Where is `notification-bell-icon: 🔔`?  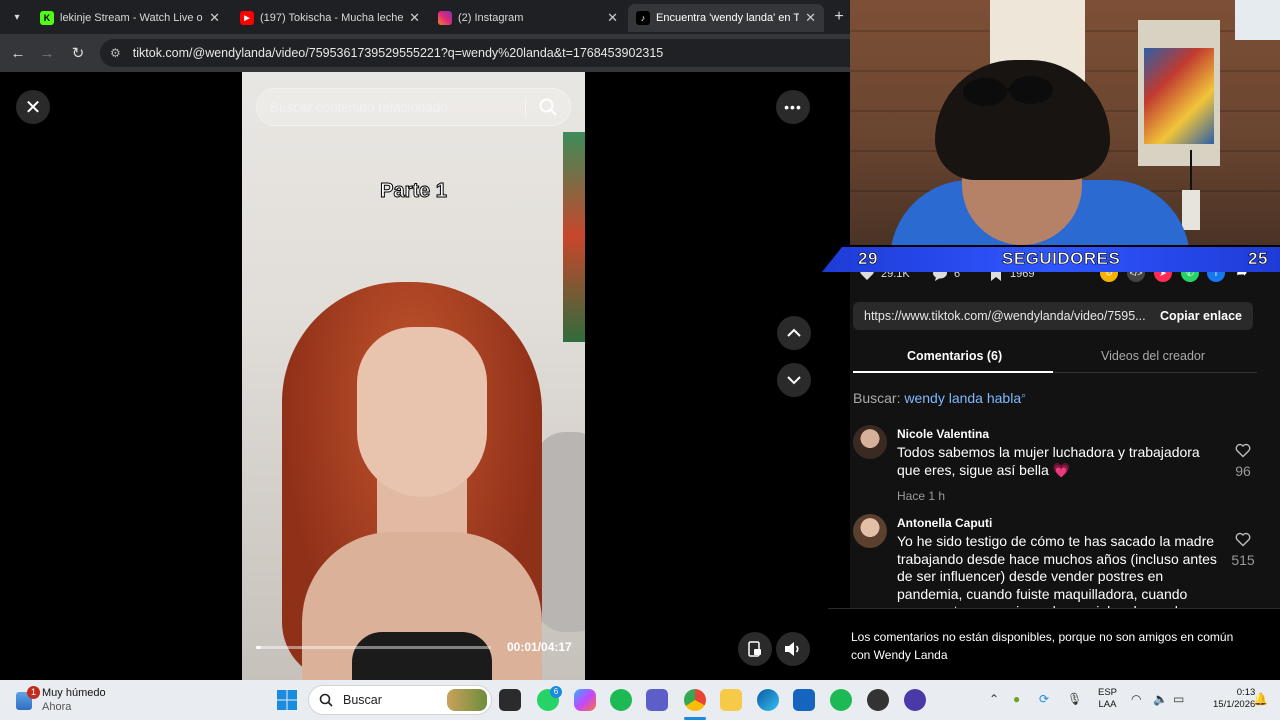 notification-bell-icon: 🔔 is located at coordinates (1260, 699).